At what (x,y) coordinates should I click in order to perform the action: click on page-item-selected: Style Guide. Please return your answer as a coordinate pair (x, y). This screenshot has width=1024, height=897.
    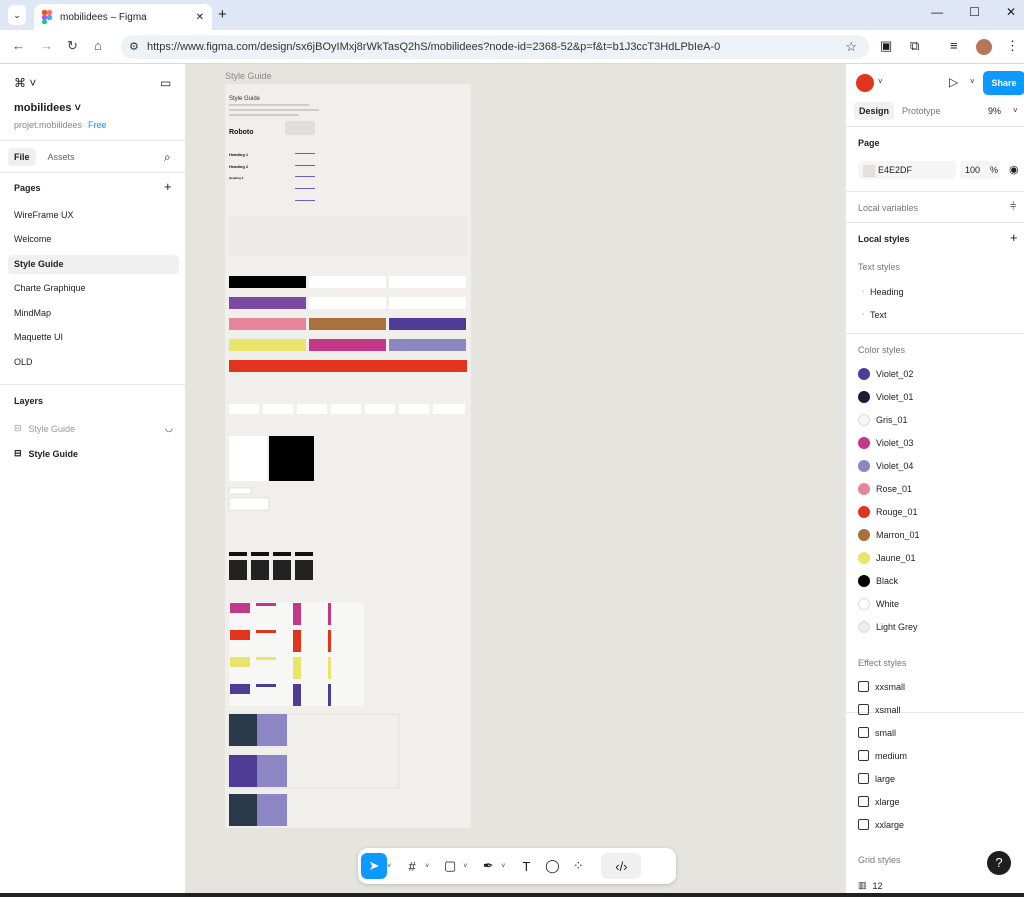
    Looking at the image, I should click on (93, 264).